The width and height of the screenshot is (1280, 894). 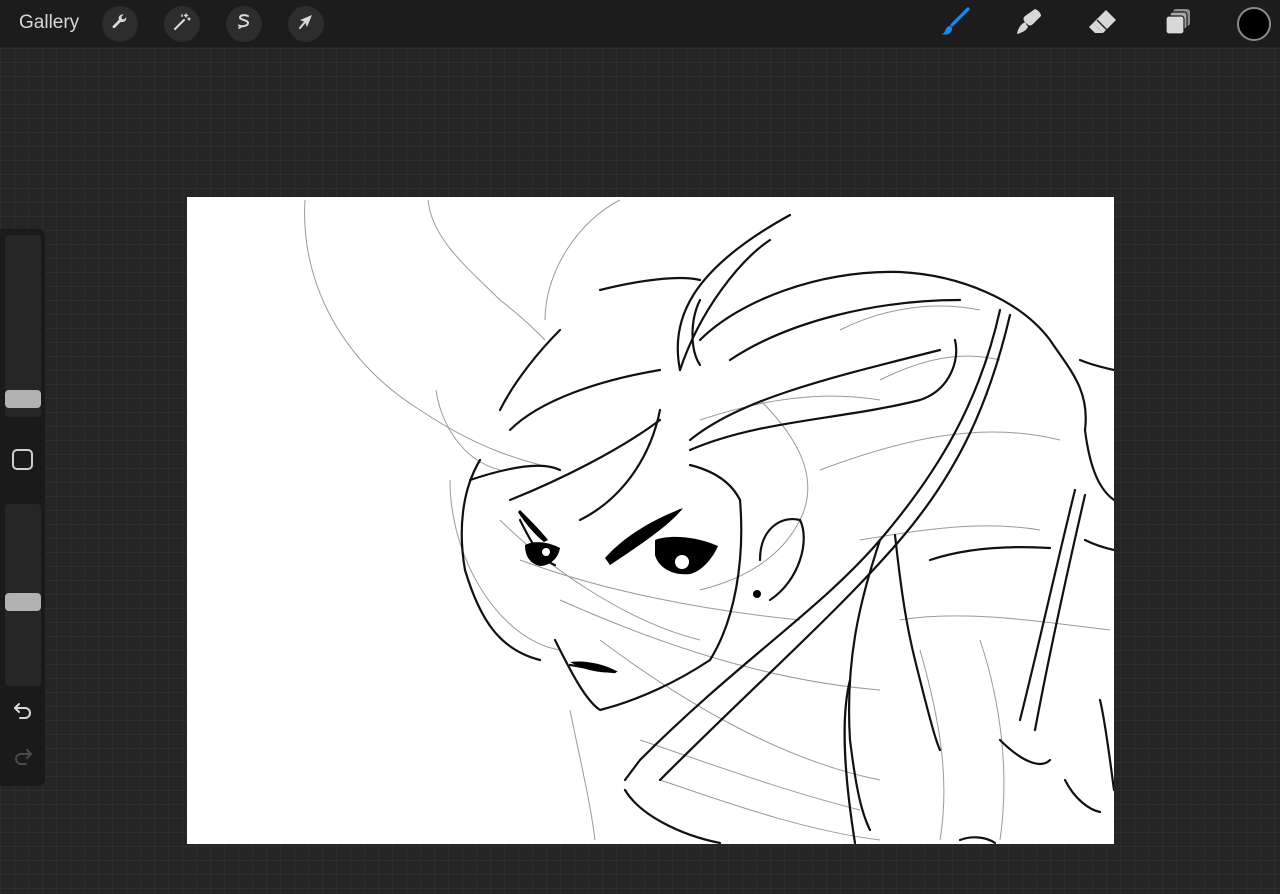 I want to click on redo-arrow-icon, so click(x=23, y=758).